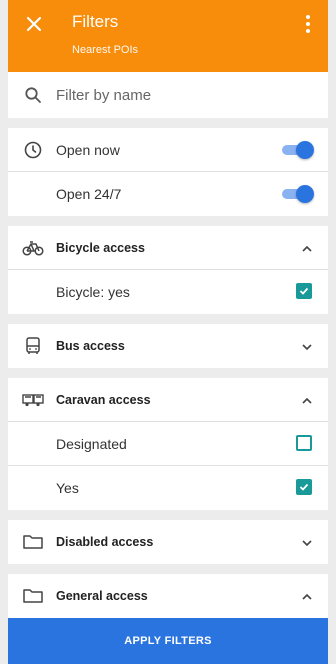  I want to click on opening-hours-group: Open now Open 24/7, so click(168, 172).